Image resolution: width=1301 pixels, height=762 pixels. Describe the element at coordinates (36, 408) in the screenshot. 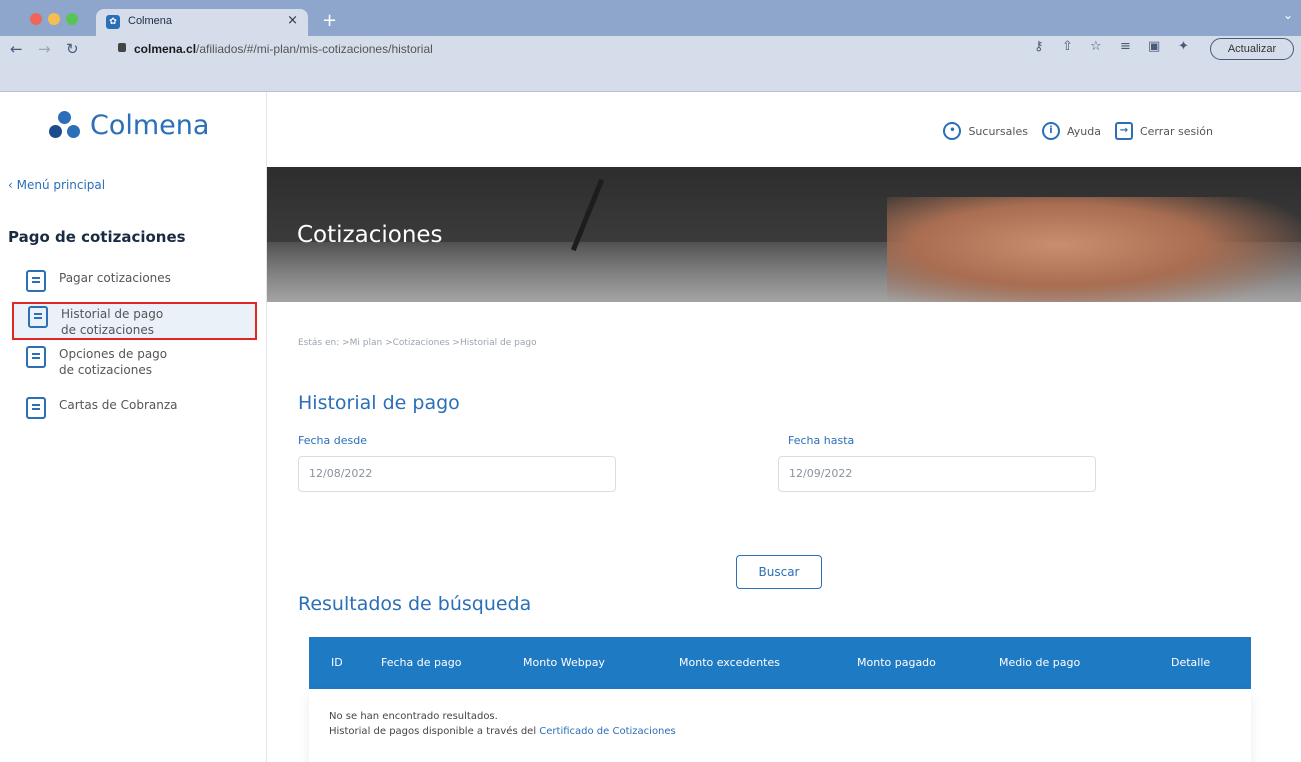

I see `letter-icon` at that location.